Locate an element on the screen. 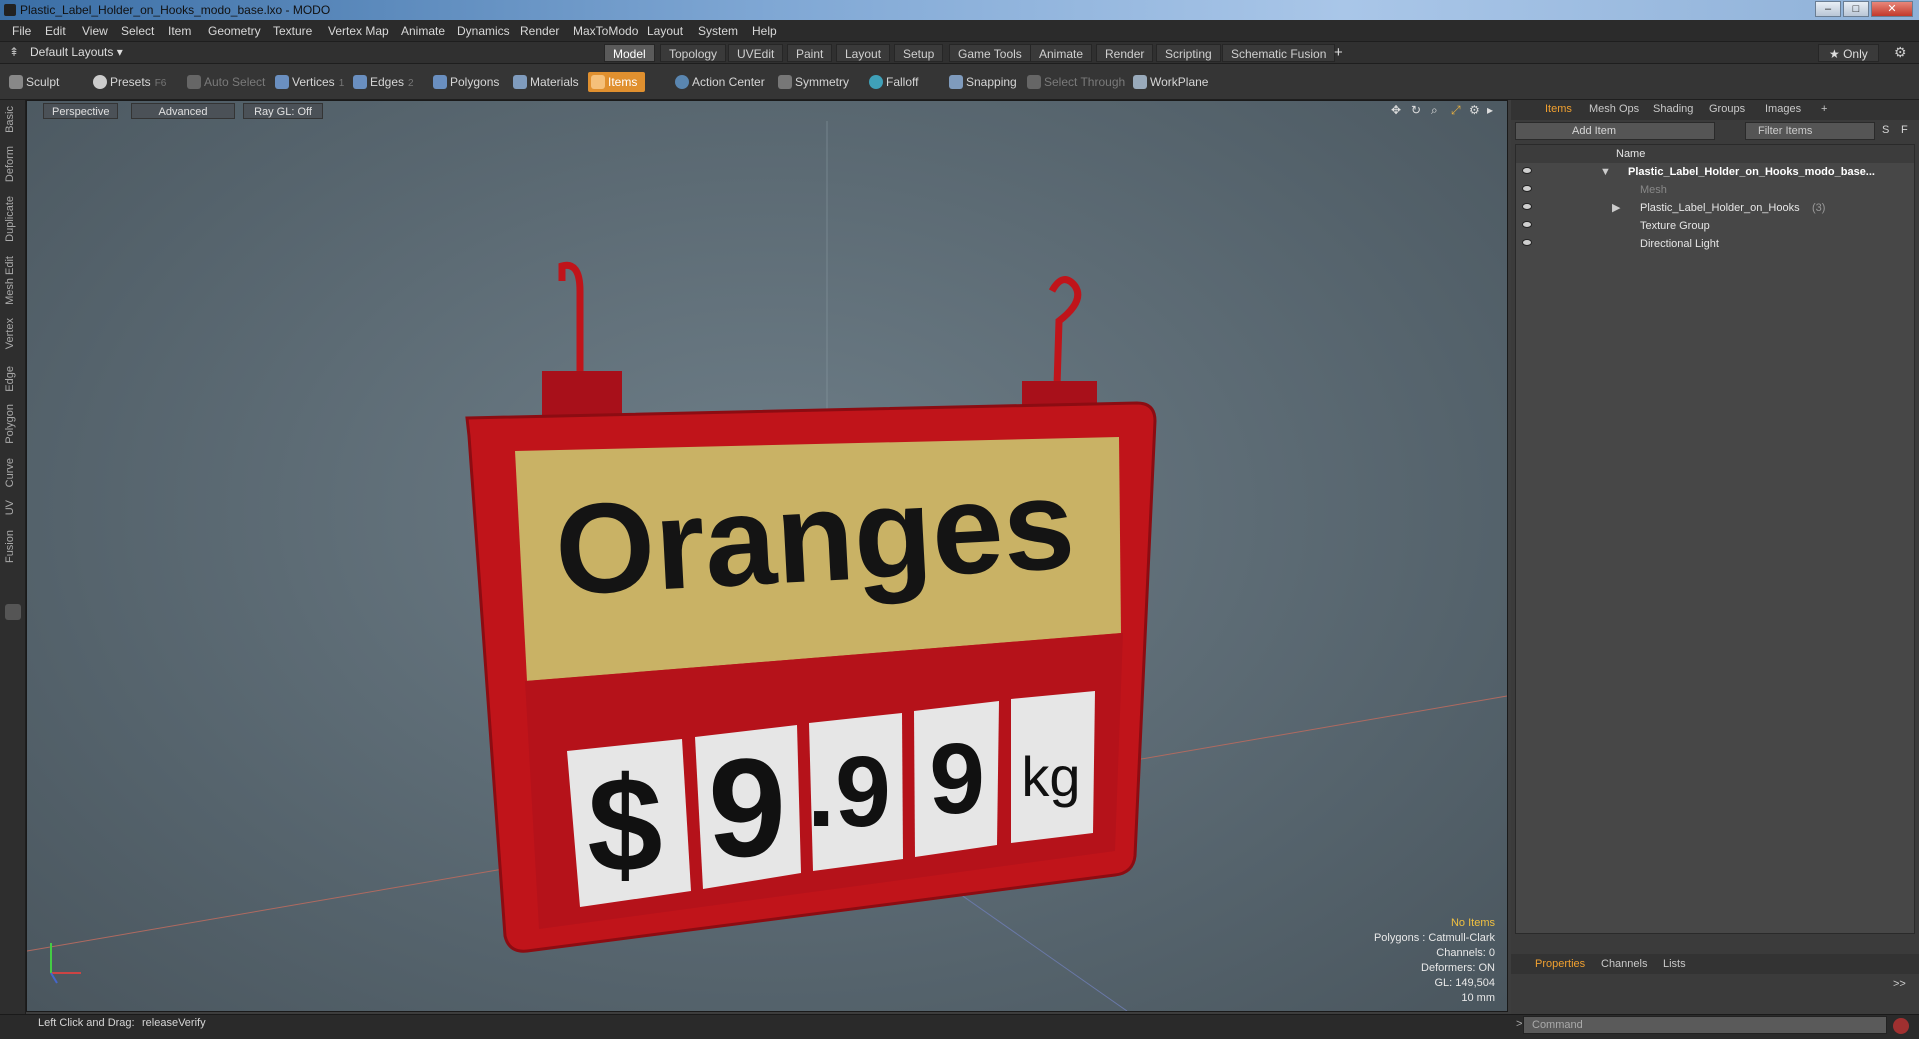 This screenshot has height=1039, width=1919. layout-menu-icon: ⇞ is located at coordinates (14, 52).